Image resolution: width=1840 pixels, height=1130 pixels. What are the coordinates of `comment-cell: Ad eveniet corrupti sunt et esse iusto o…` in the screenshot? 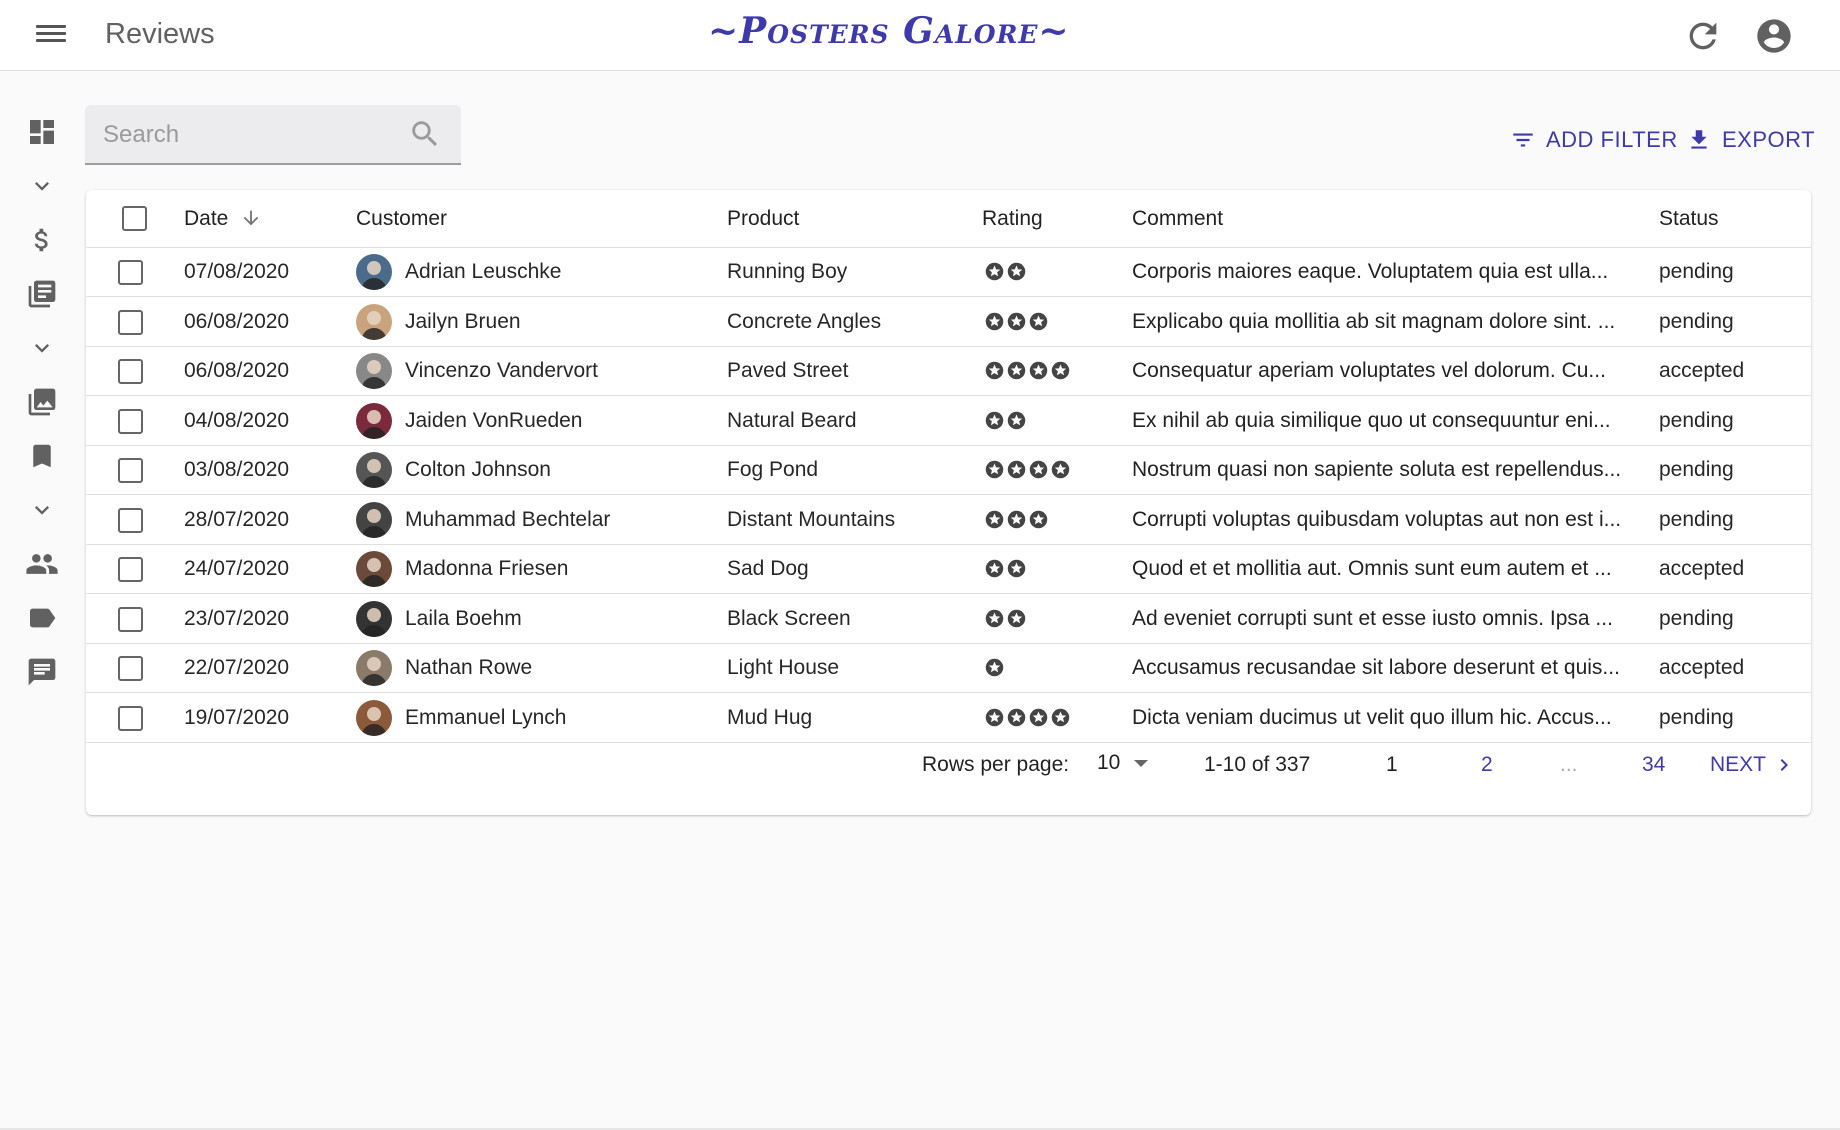 It's located at (1372, 618).